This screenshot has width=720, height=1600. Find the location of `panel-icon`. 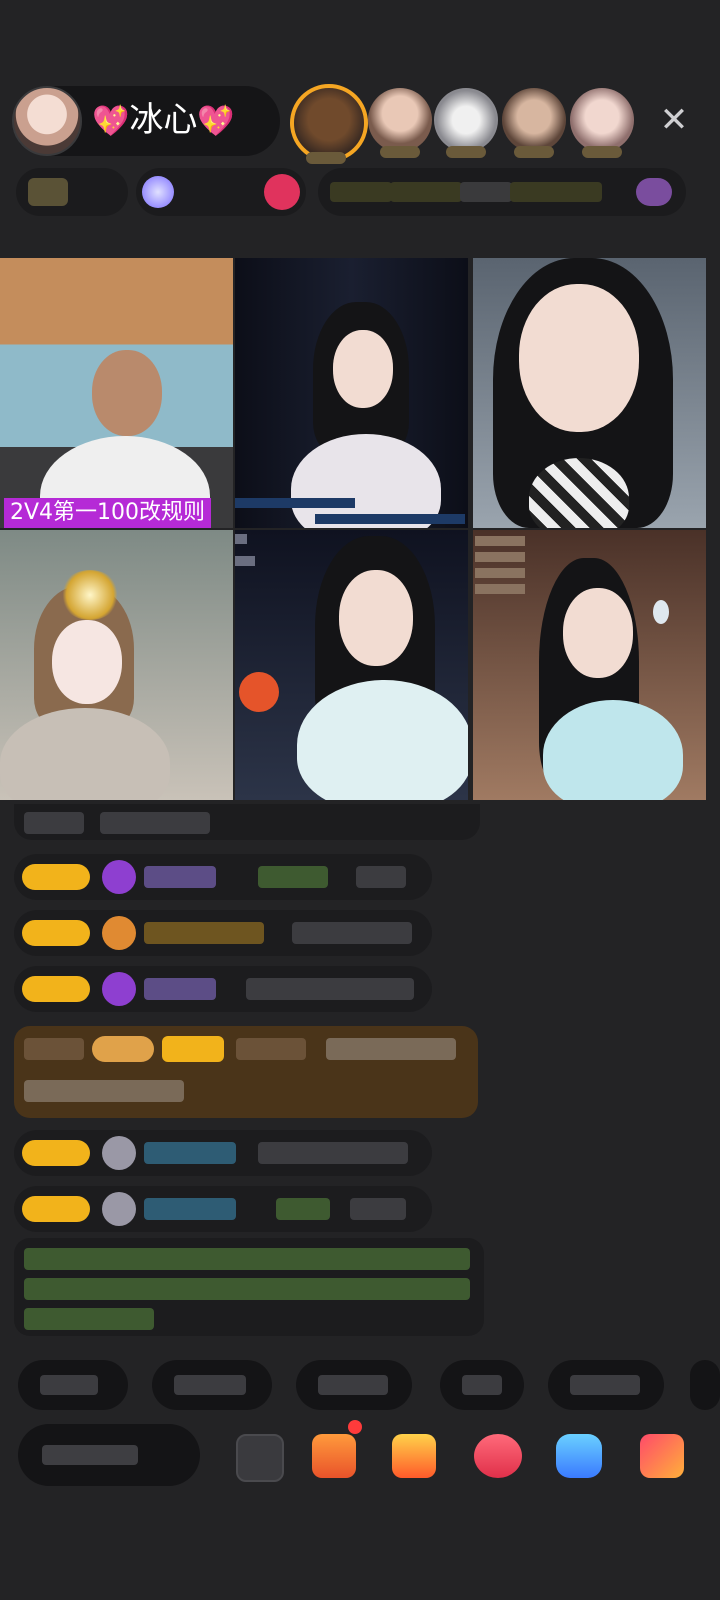

panel-icon is located at coordinates (260, 1458).